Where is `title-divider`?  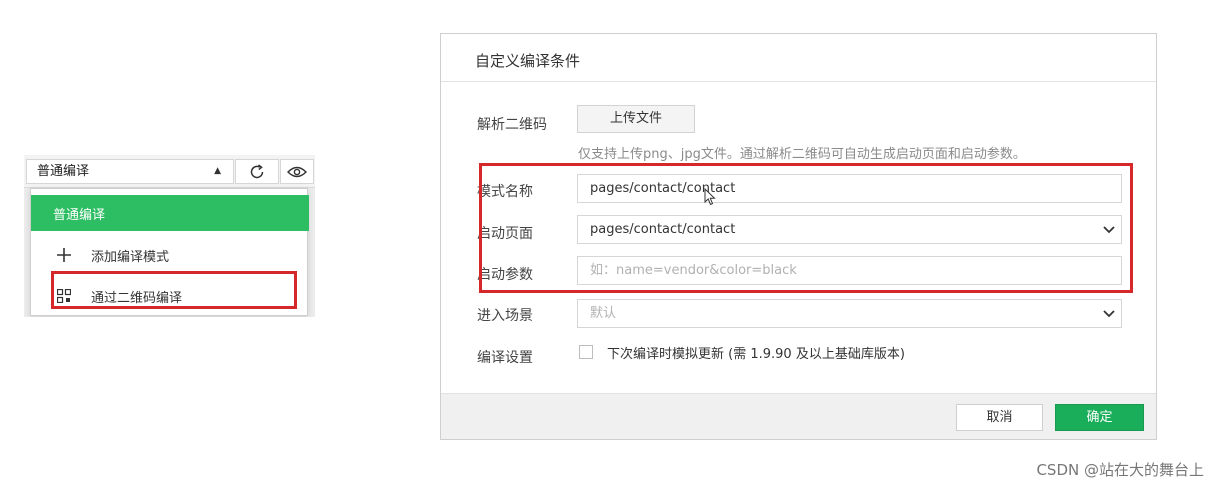 title-divider is located at coordinates (798, 81).